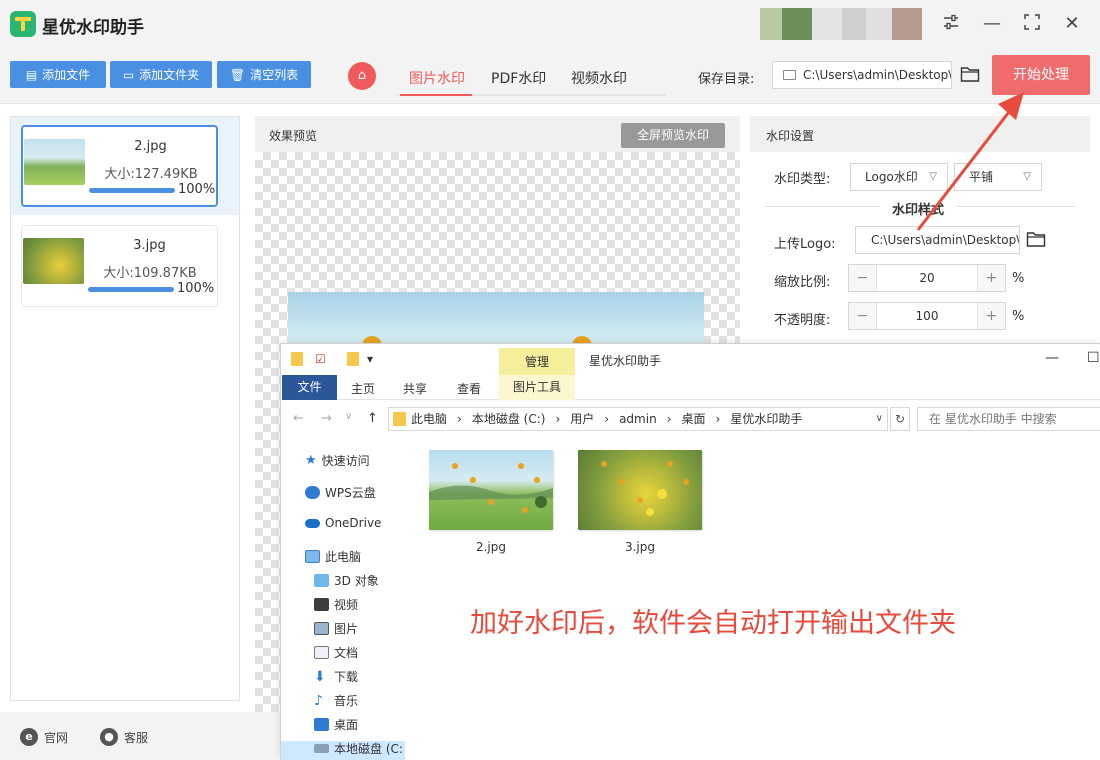  I want to click on back-arrow-icon: ←, so click(298, 418).